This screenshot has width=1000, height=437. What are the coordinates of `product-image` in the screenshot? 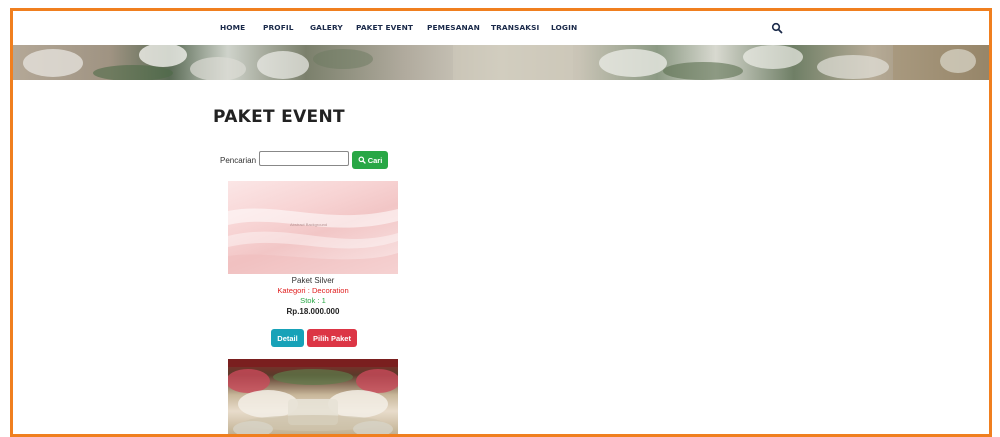 It's located at (313, 396).